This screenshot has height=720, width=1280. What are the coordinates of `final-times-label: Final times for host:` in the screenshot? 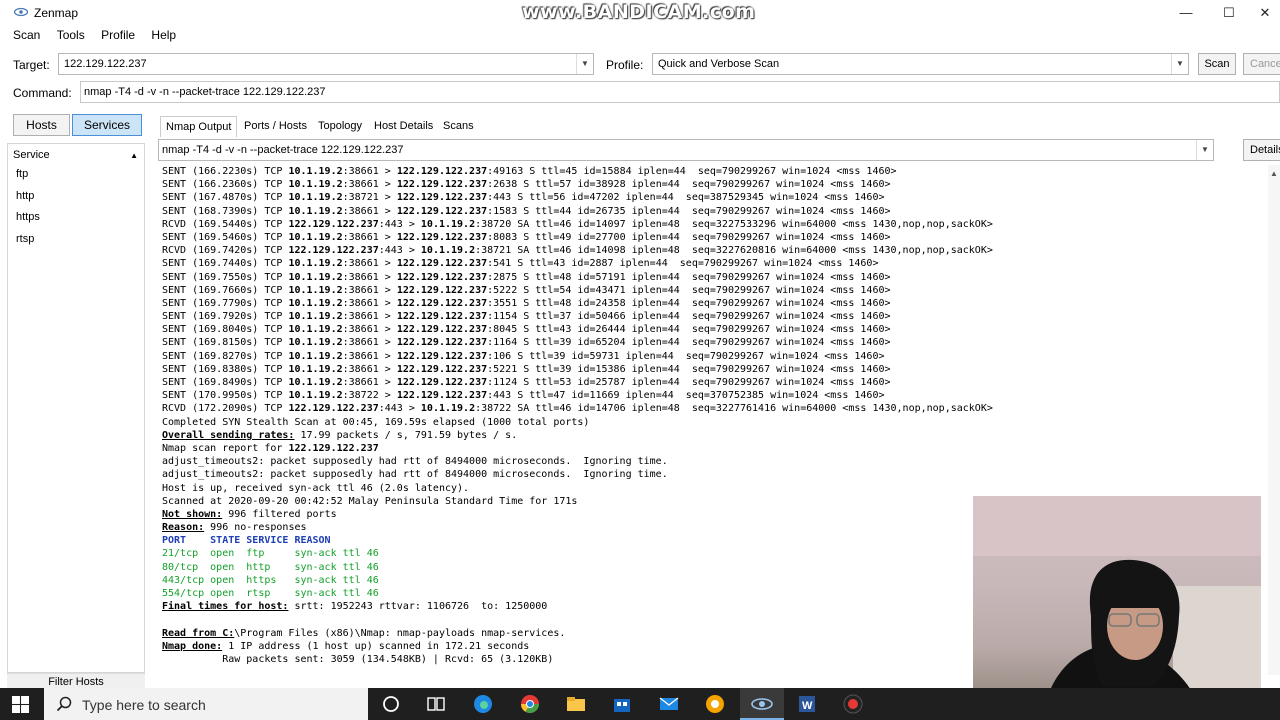 It's located at (225, 607).